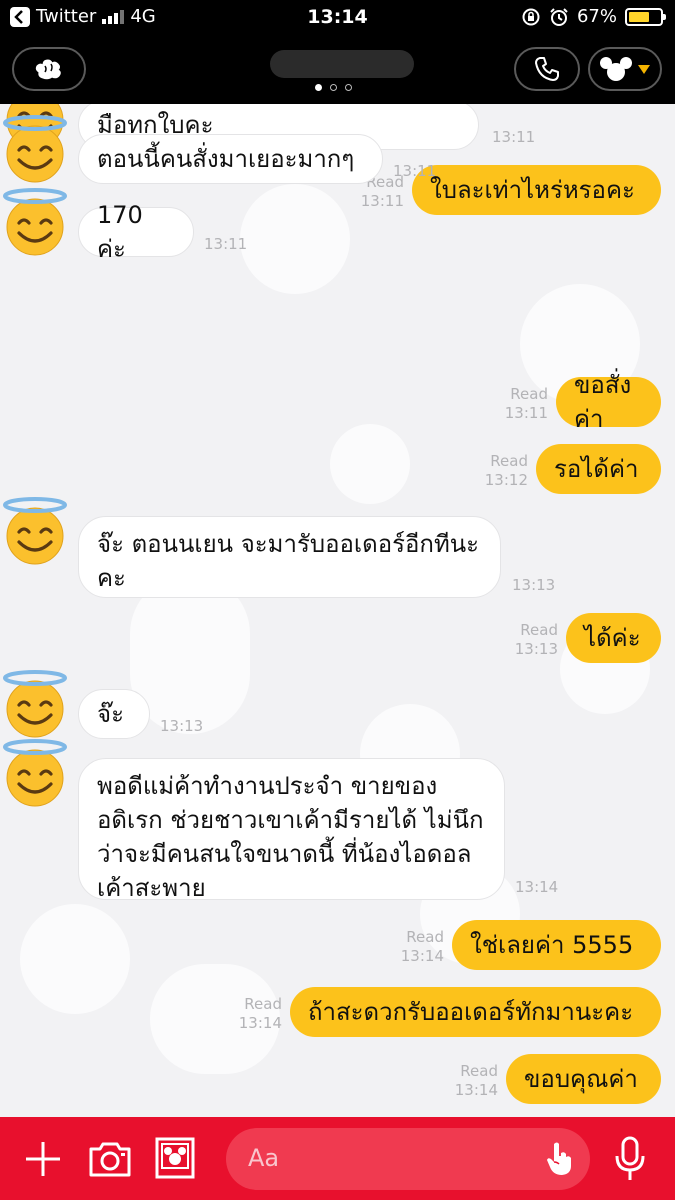 The height and width of the screenshot is (1200, 675). I want to click on message-bubble: จ๊ะ ตอนนเยน จะมารับออเดอร์อีกทีนะ คะ, so click(289, 557).